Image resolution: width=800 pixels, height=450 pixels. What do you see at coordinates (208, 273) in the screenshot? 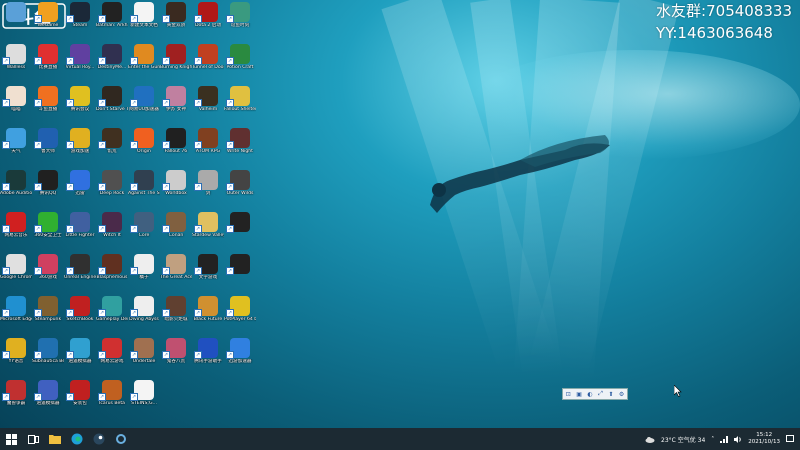
I see `desktop-shortcut: ↗ 文字游戏` at bounding box center [208, 273].